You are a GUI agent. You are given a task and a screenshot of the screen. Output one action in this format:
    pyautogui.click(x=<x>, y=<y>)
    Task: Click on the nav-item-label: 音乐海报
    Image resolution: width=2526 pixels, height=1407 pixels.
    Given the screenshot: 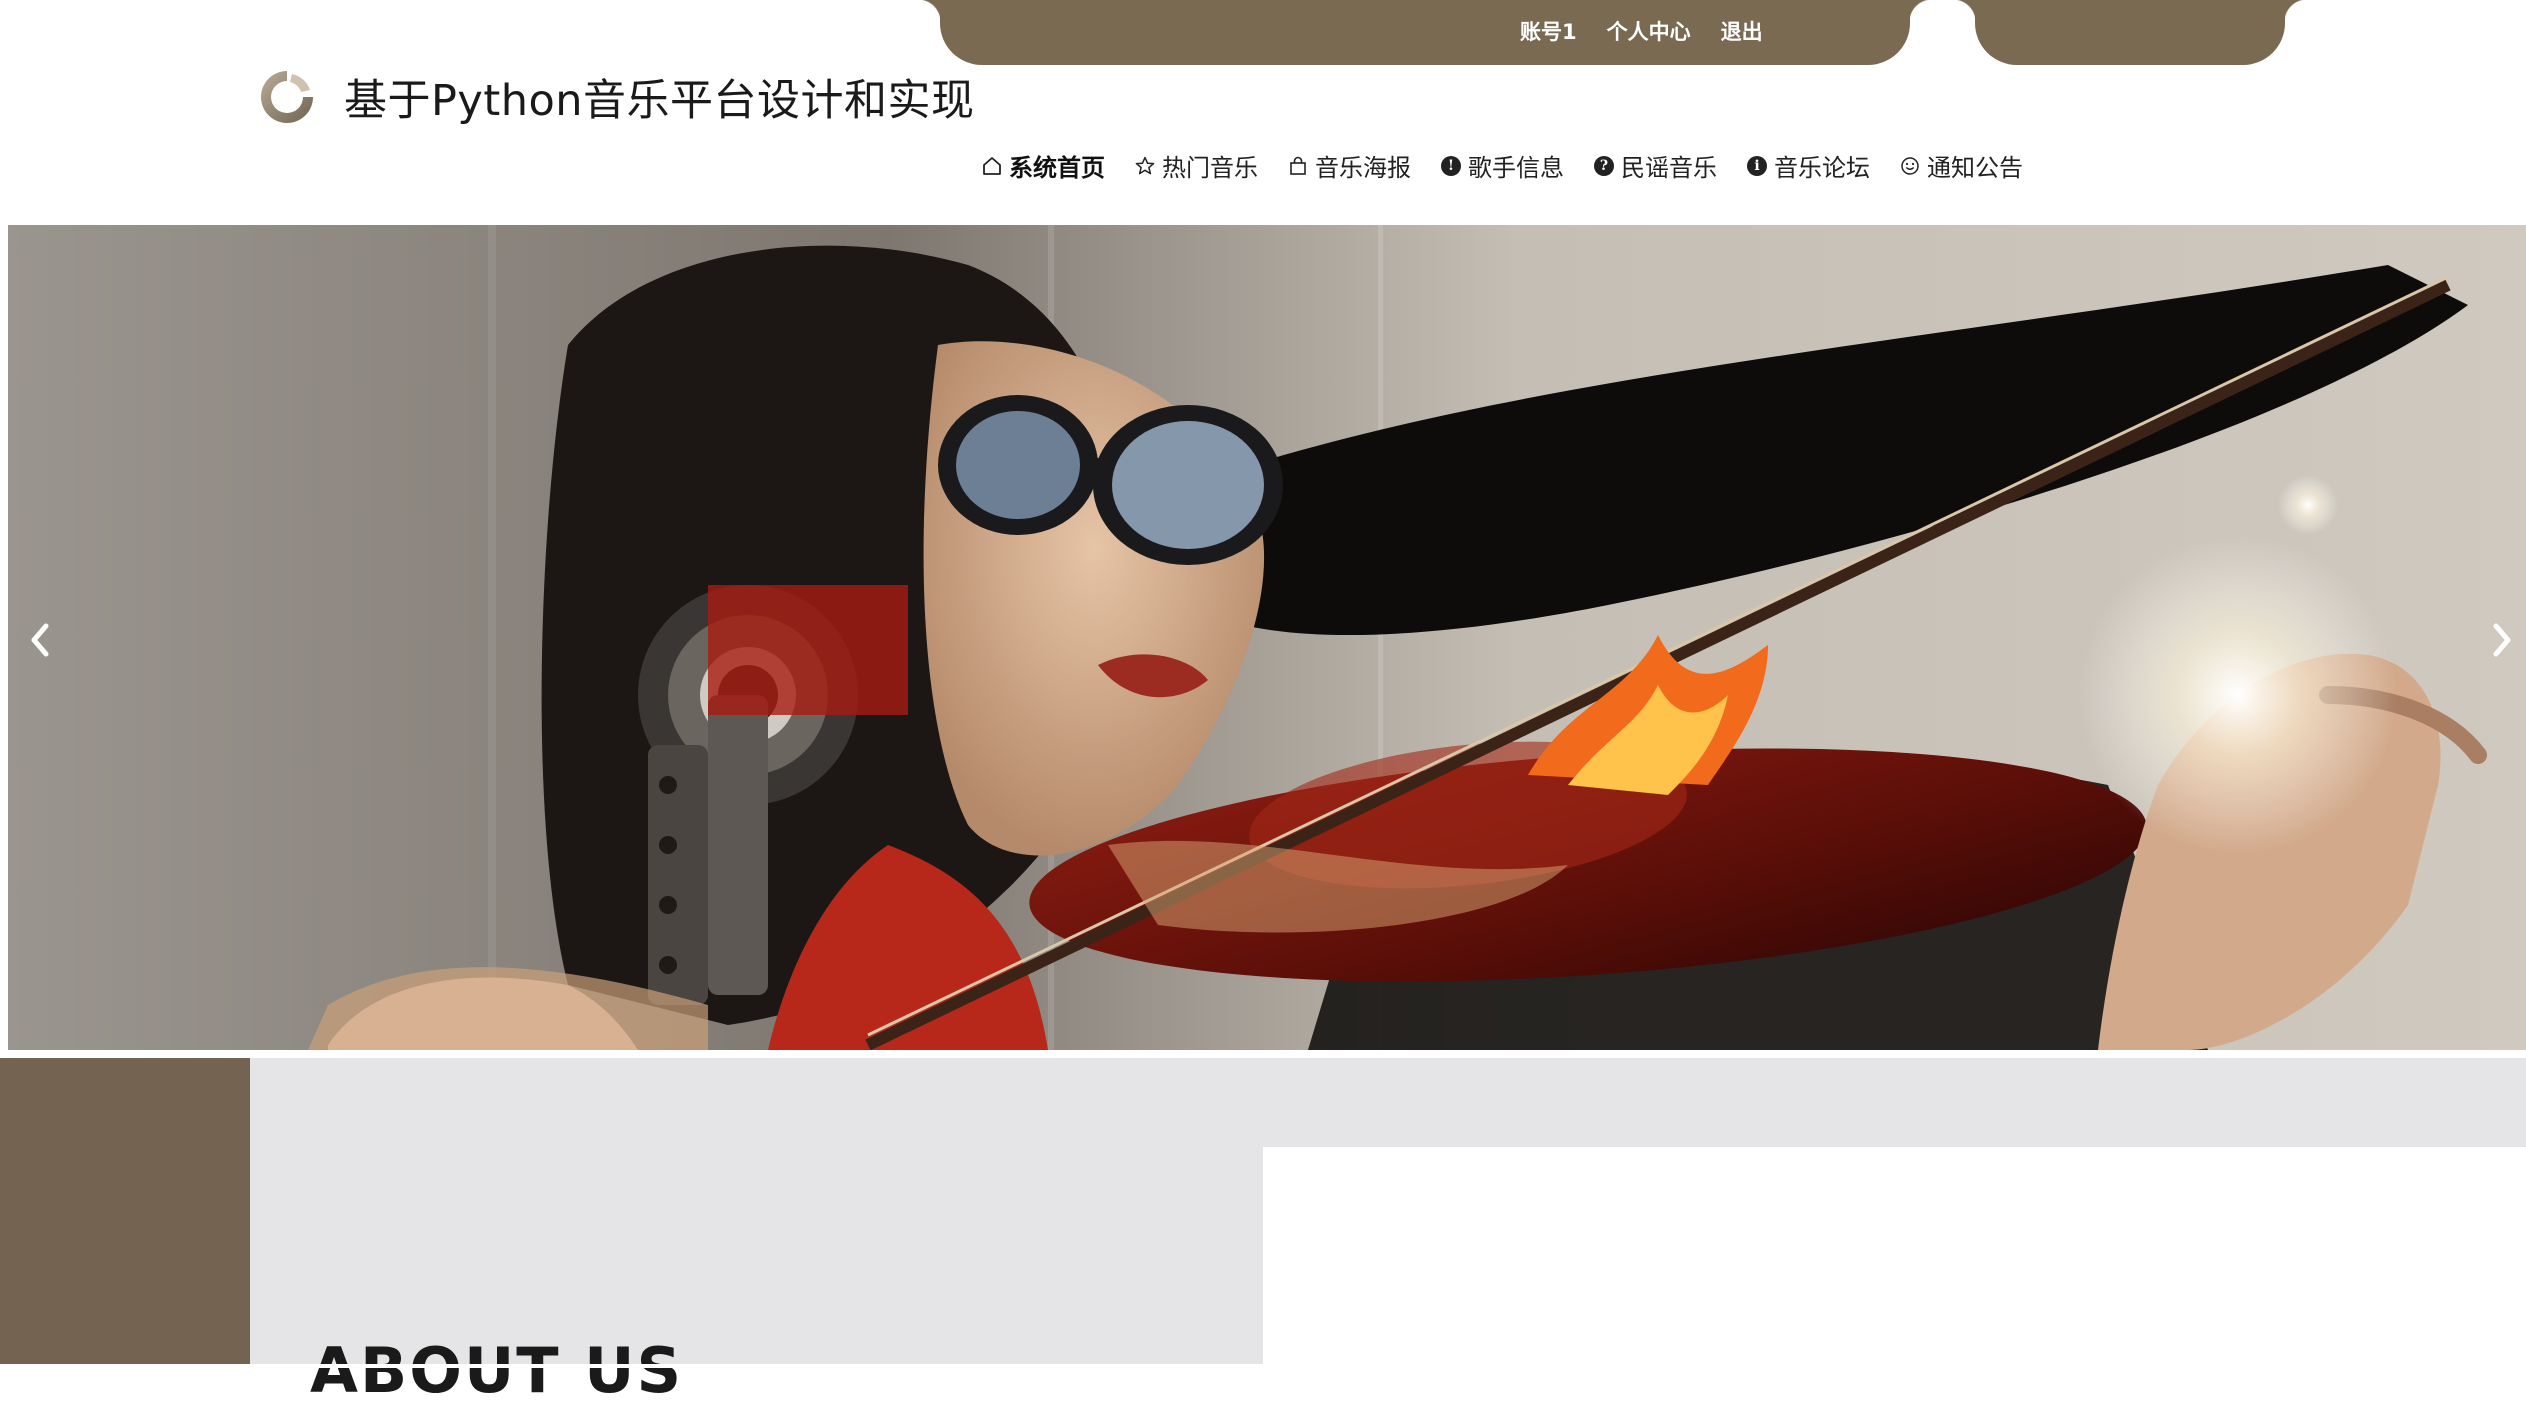 What is the action you would take?
    pyautogui.click(x=1363, y=168)
    